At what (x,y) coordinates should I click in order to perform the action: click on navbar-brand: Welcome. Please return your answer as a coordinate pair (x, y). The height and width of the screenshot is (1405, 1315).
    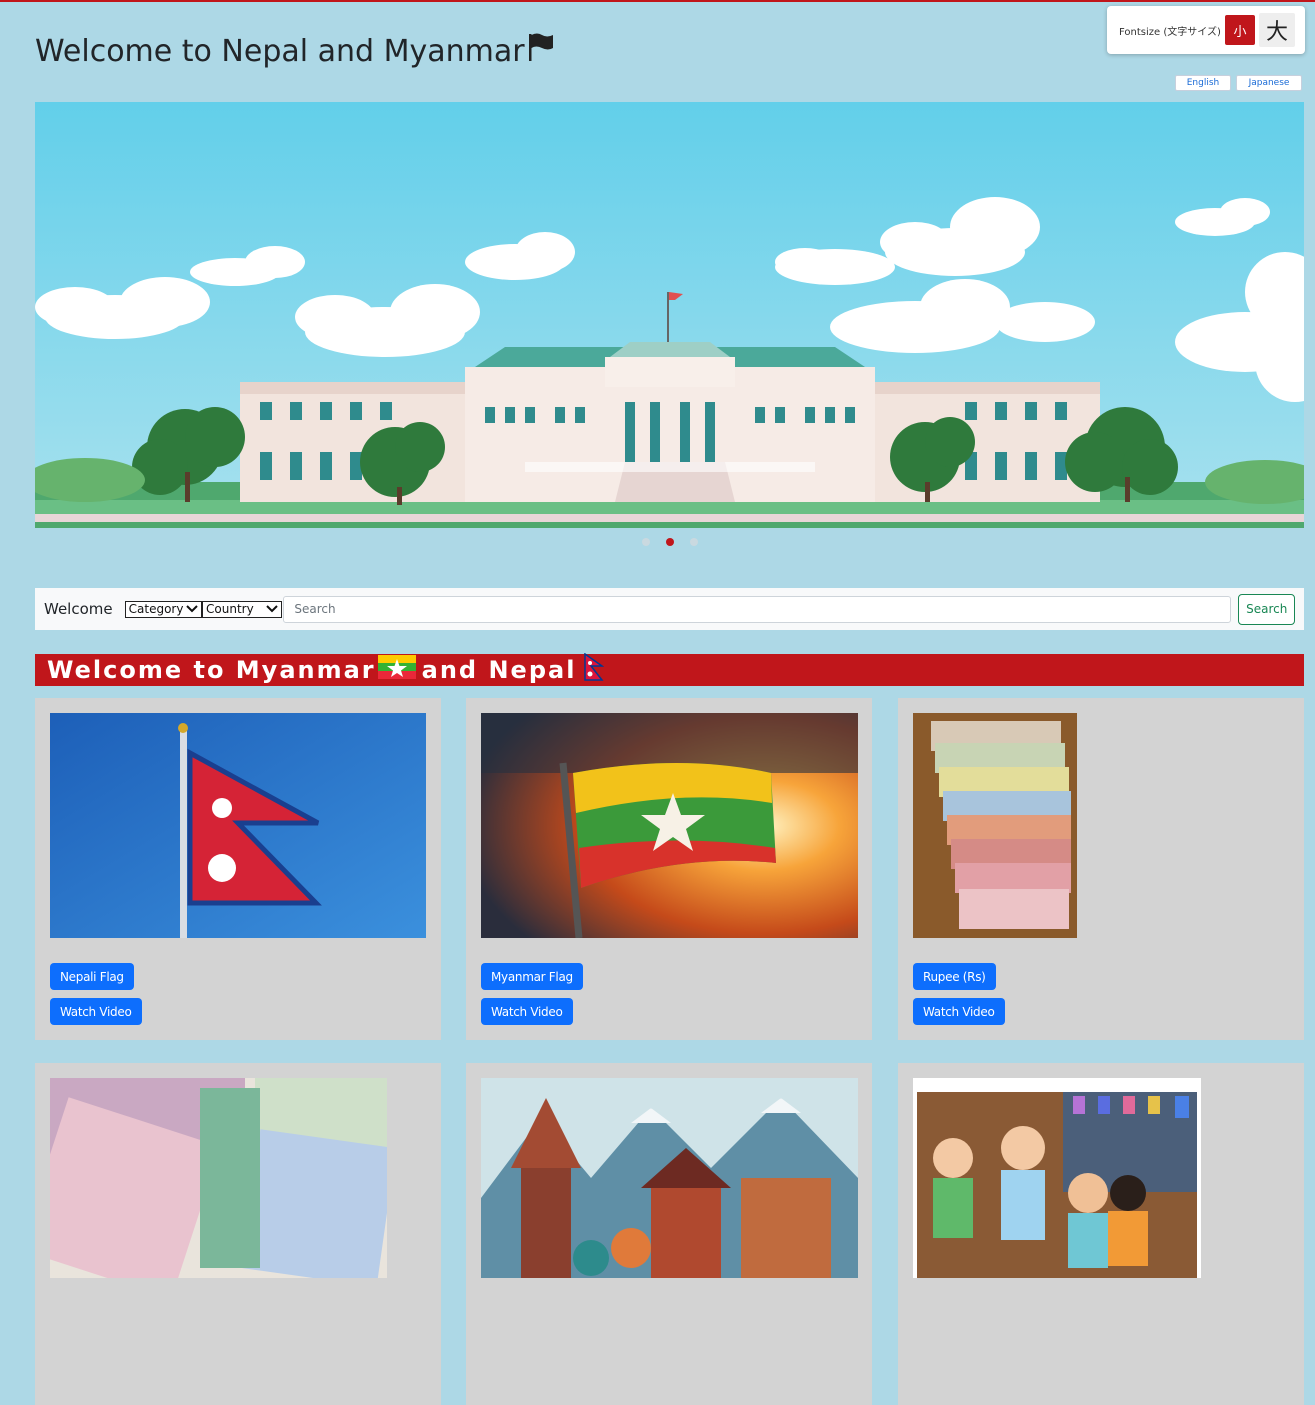
    Looking at the image, I should click on (78, 609).